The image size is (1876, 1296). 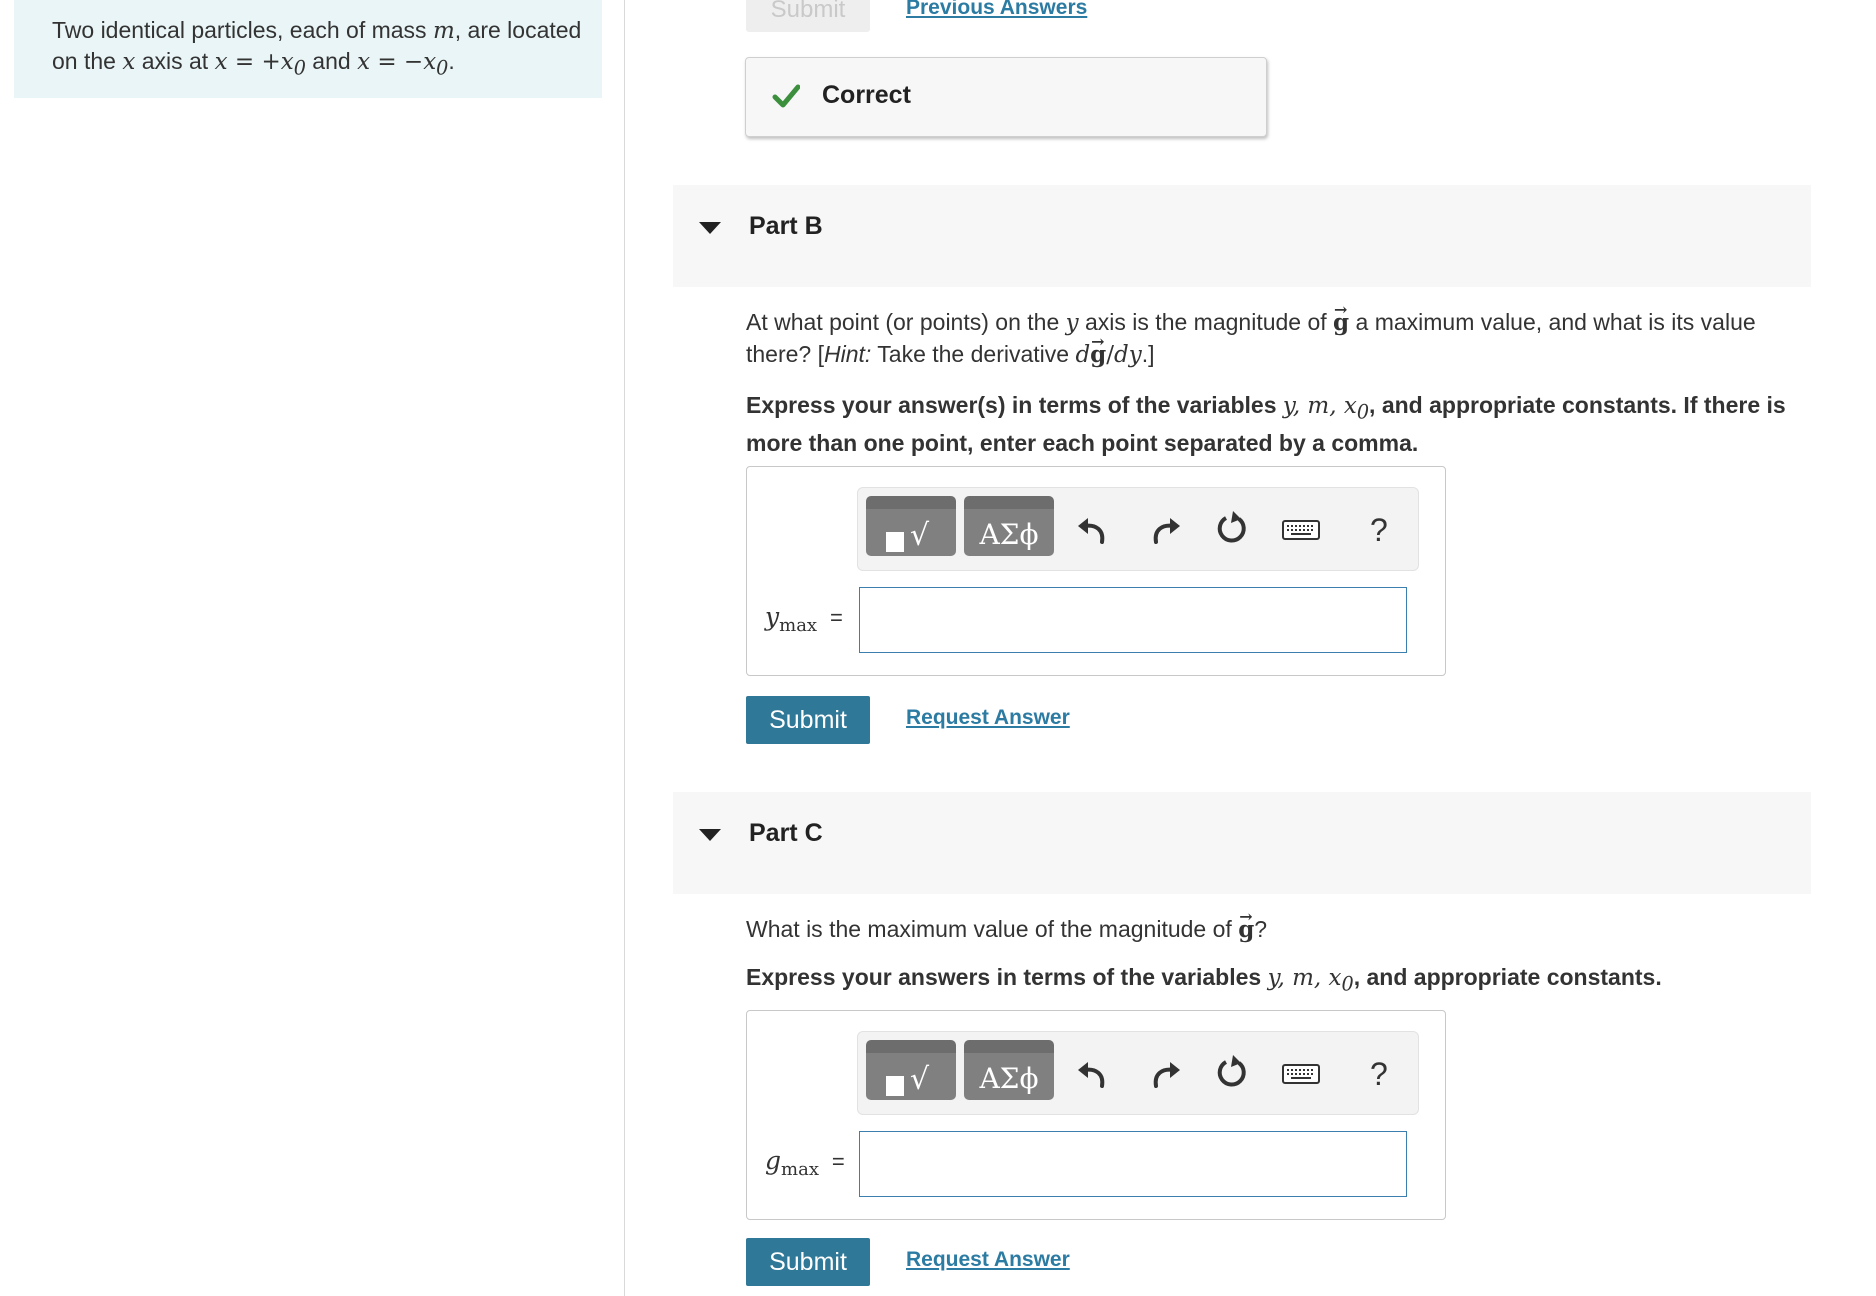 I want to click on part-b-request-answer-link: Request Answer, so click(x=988, y=718).